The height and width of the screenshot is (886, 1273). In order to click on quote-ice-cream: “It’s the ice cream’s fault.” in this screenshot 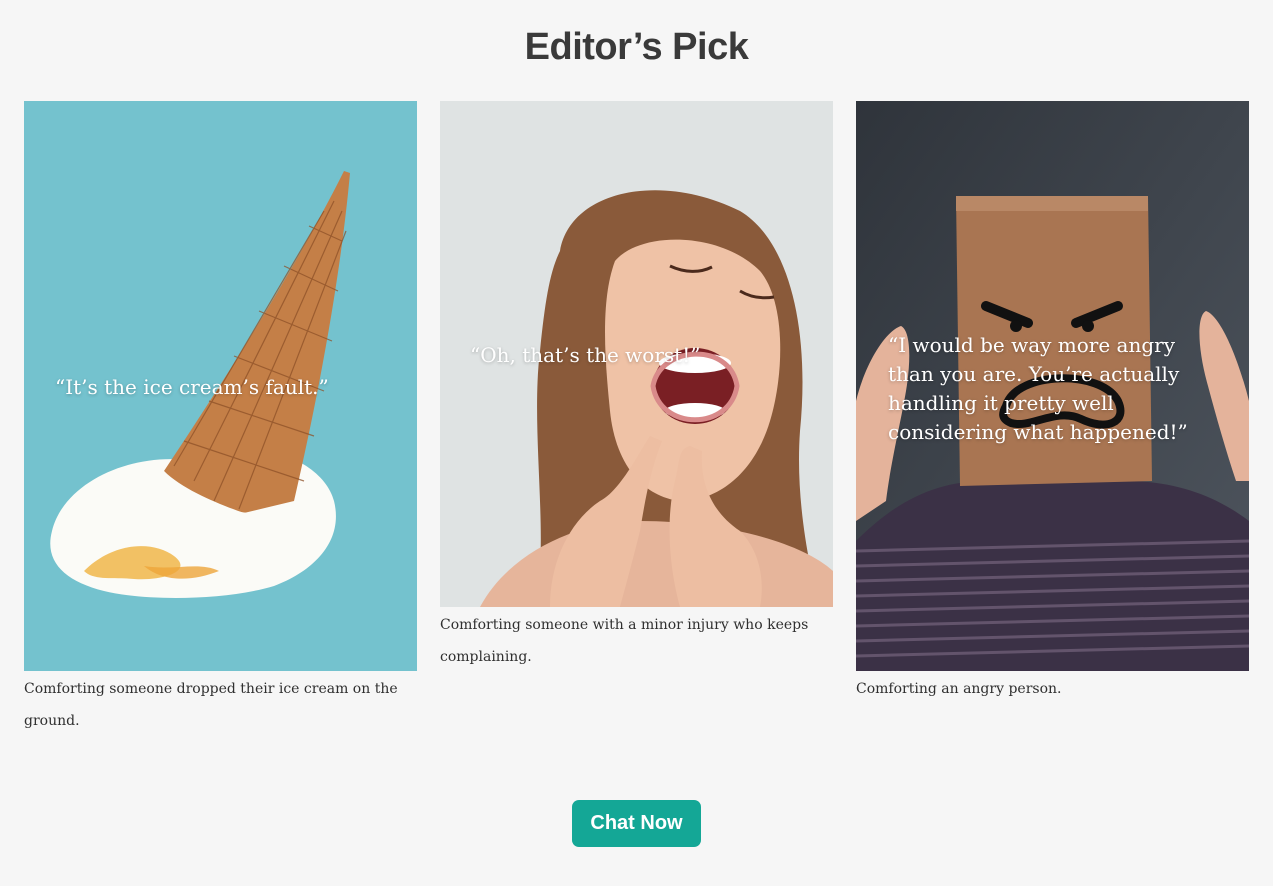, I will do `click(192, 387)`.